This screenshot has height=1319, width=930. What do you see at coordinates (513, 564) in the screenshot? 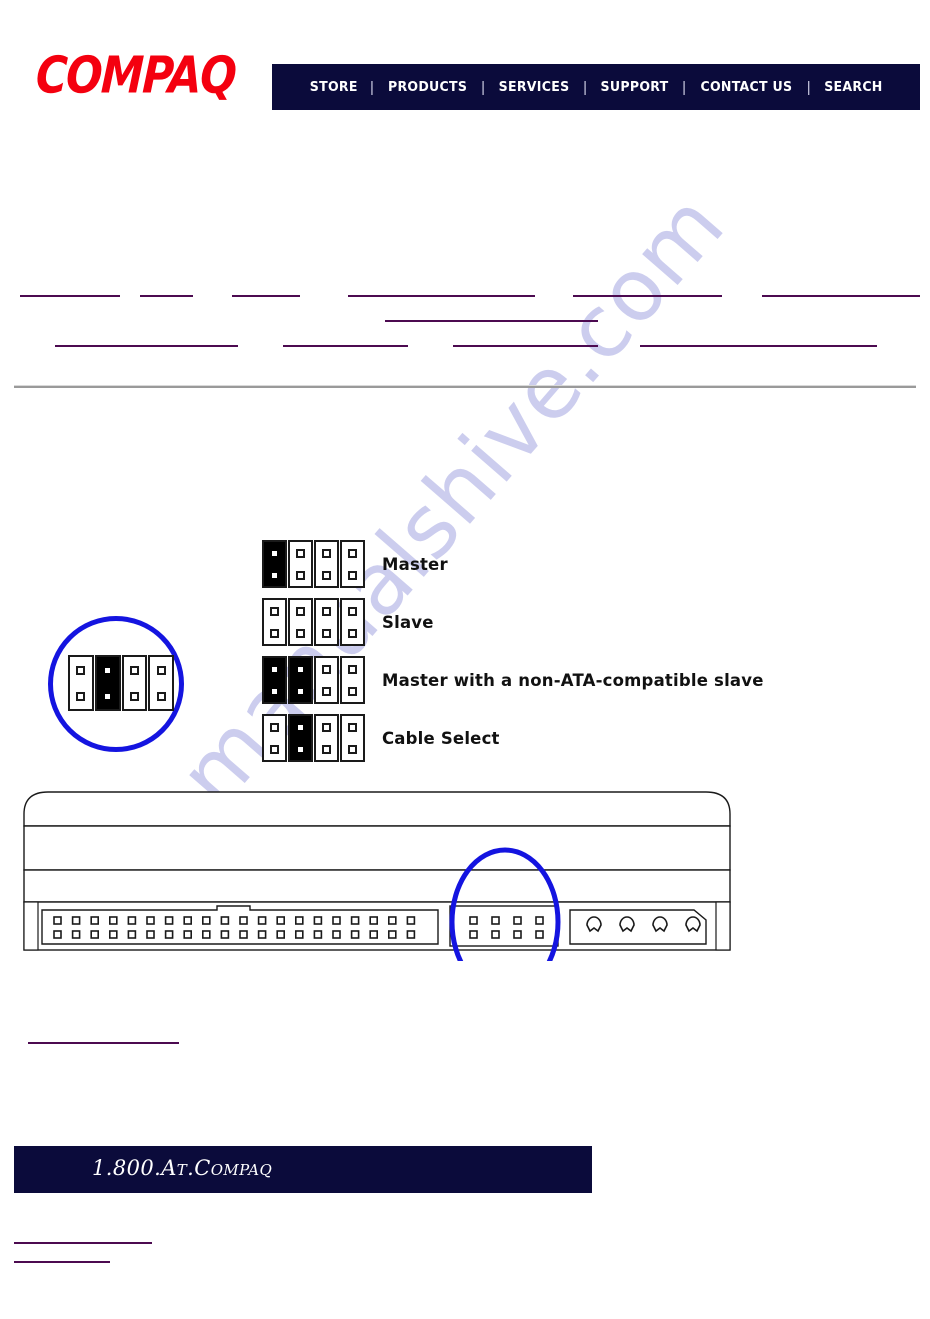
I see `jumper-config-row: Master` at bounding box center [513, 564].